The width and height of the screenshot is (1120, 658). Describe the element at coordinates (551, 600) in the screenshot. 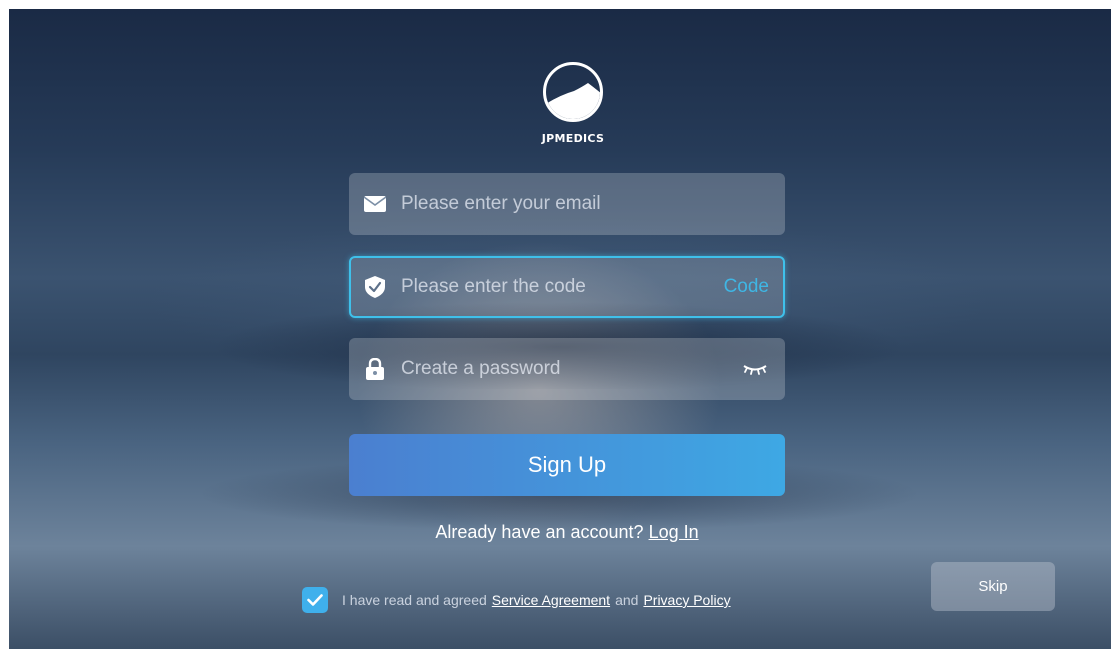

I see `service-agreement-link: Service Agreement` at that location.